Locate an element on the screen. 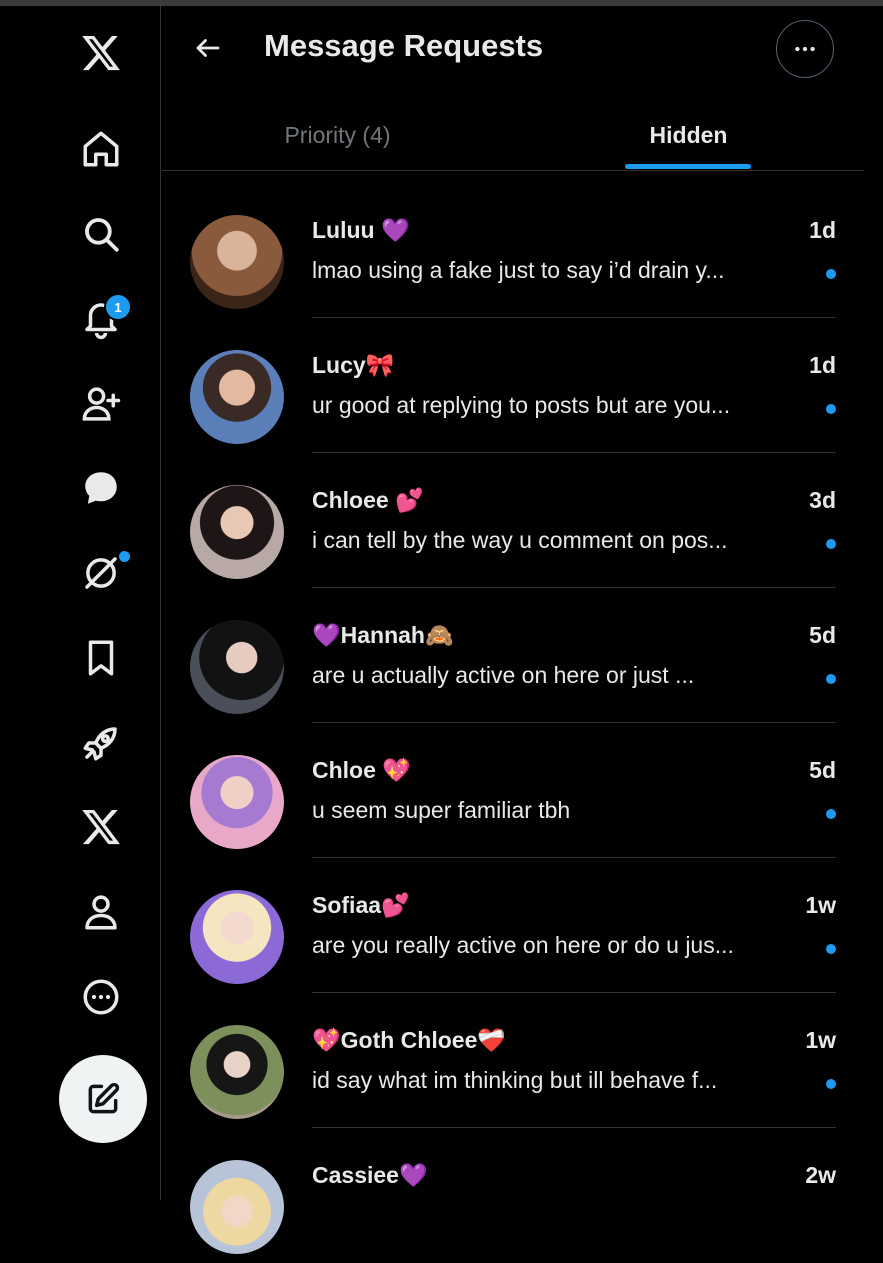  grok-icon is located at coordinates (101, 573).